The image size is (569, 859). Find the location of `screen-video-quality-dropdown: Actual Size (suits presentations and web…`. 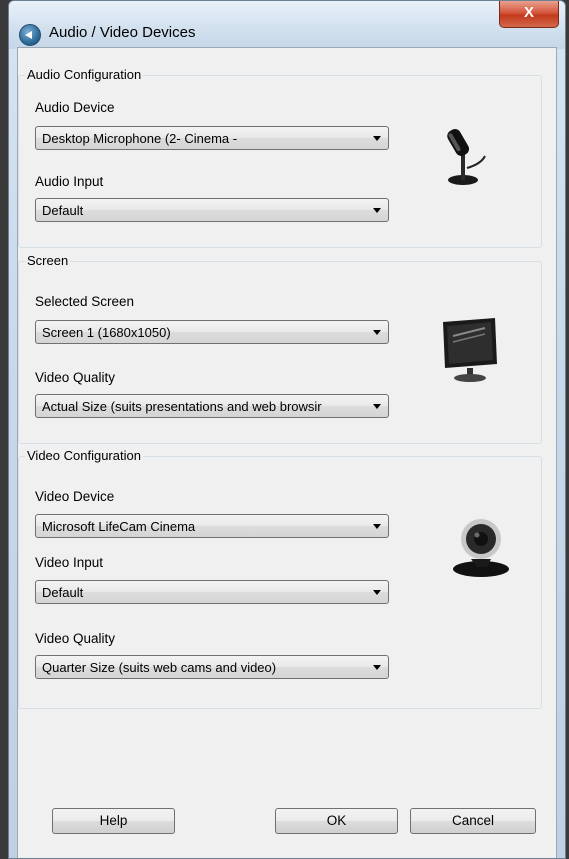

screen-video-quality-dropdown: Actual Size (suits presentations and web… is located at coordinates (212, 406).